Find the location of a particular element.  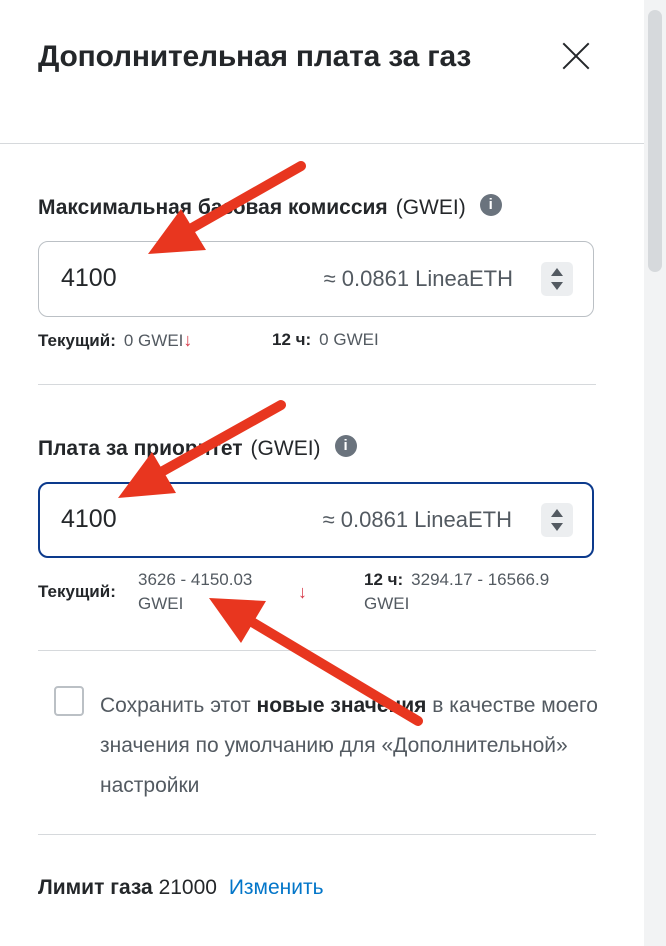

max-base-fee-label: Максимальная базовая комиссия is located at coordinates (213, 207).